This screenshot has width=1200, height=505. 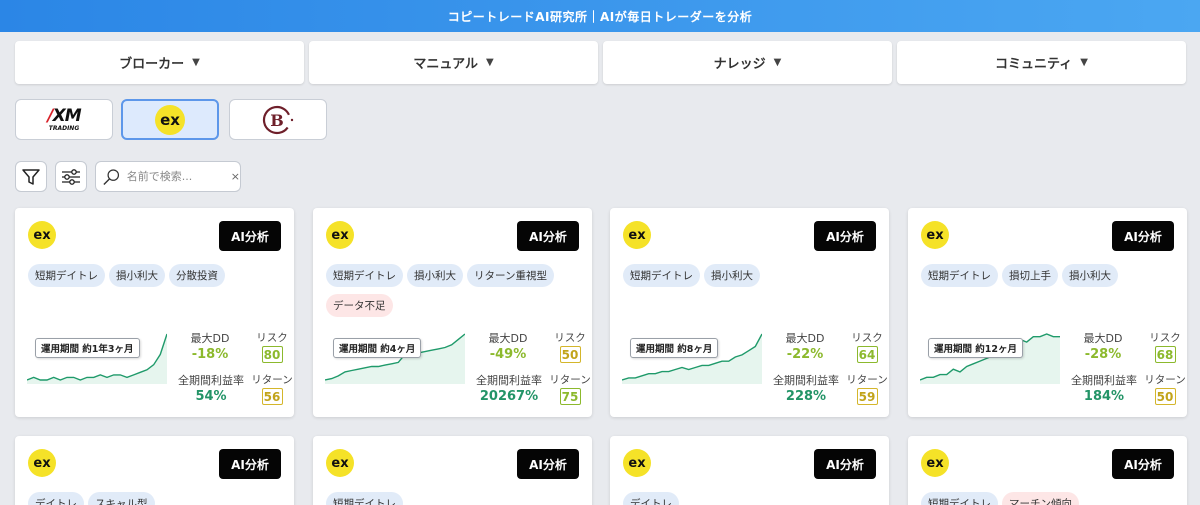 I want to click on top-banner: コピートレードAI研究所｜AIが毎日トレーダーを分析, so click(x=600, y=16).